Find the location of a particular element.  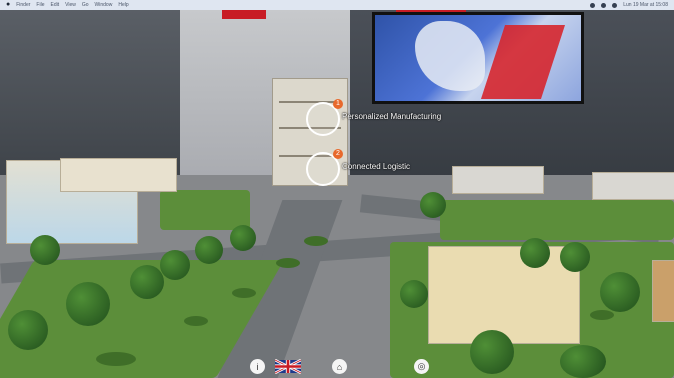

hotspot-label: Personalized Manufacturing is located at coordinates (391, 116).